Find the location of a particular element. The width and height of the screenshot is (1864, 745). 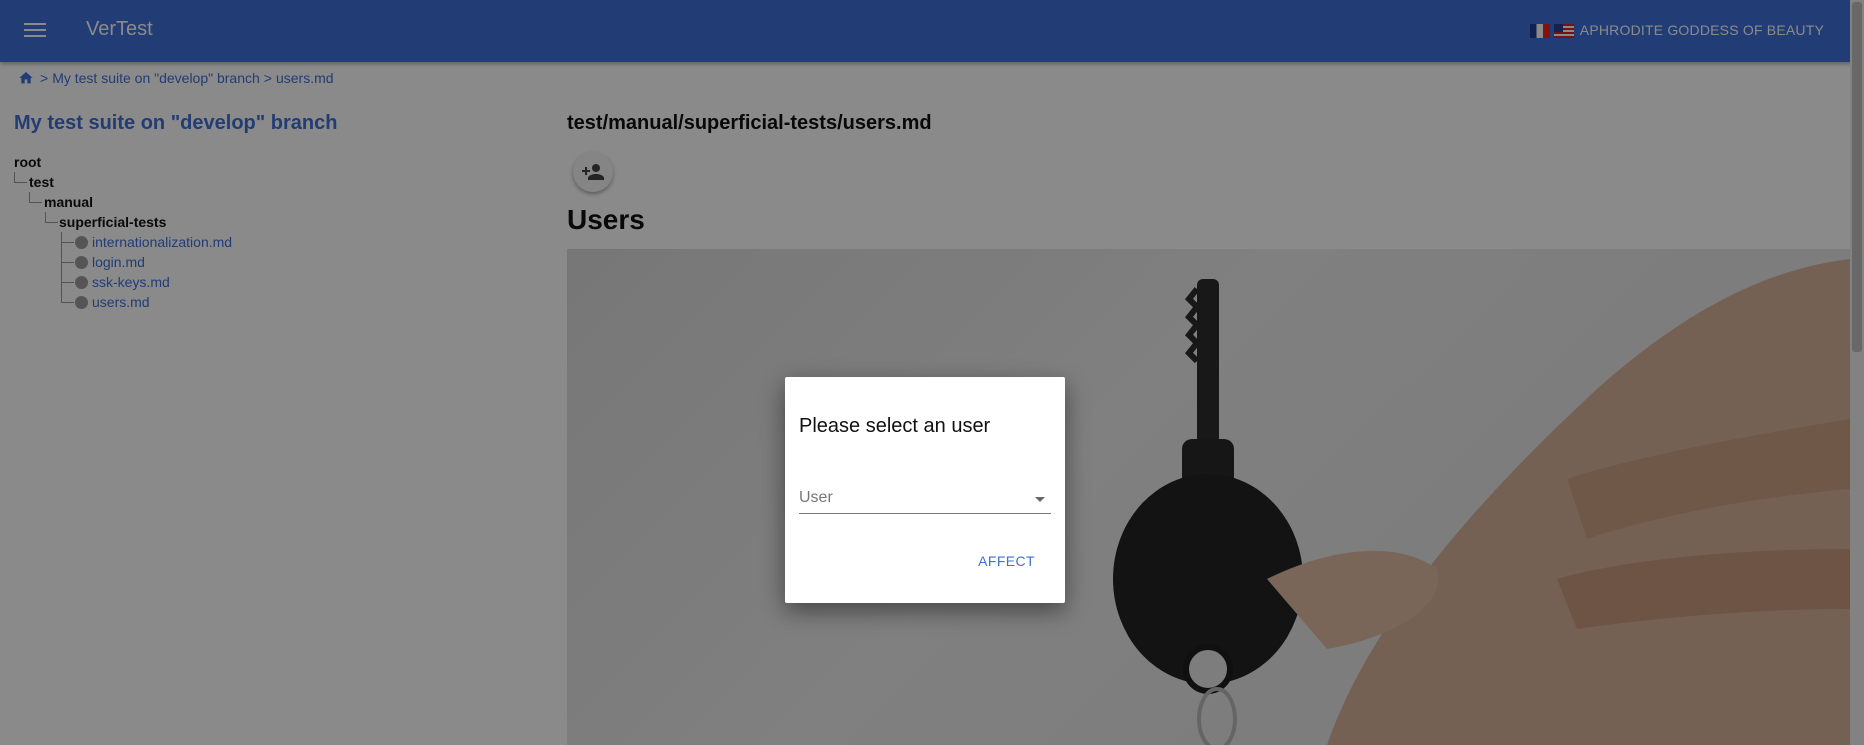

user-select-label: User is located at coordinates (816, 497).